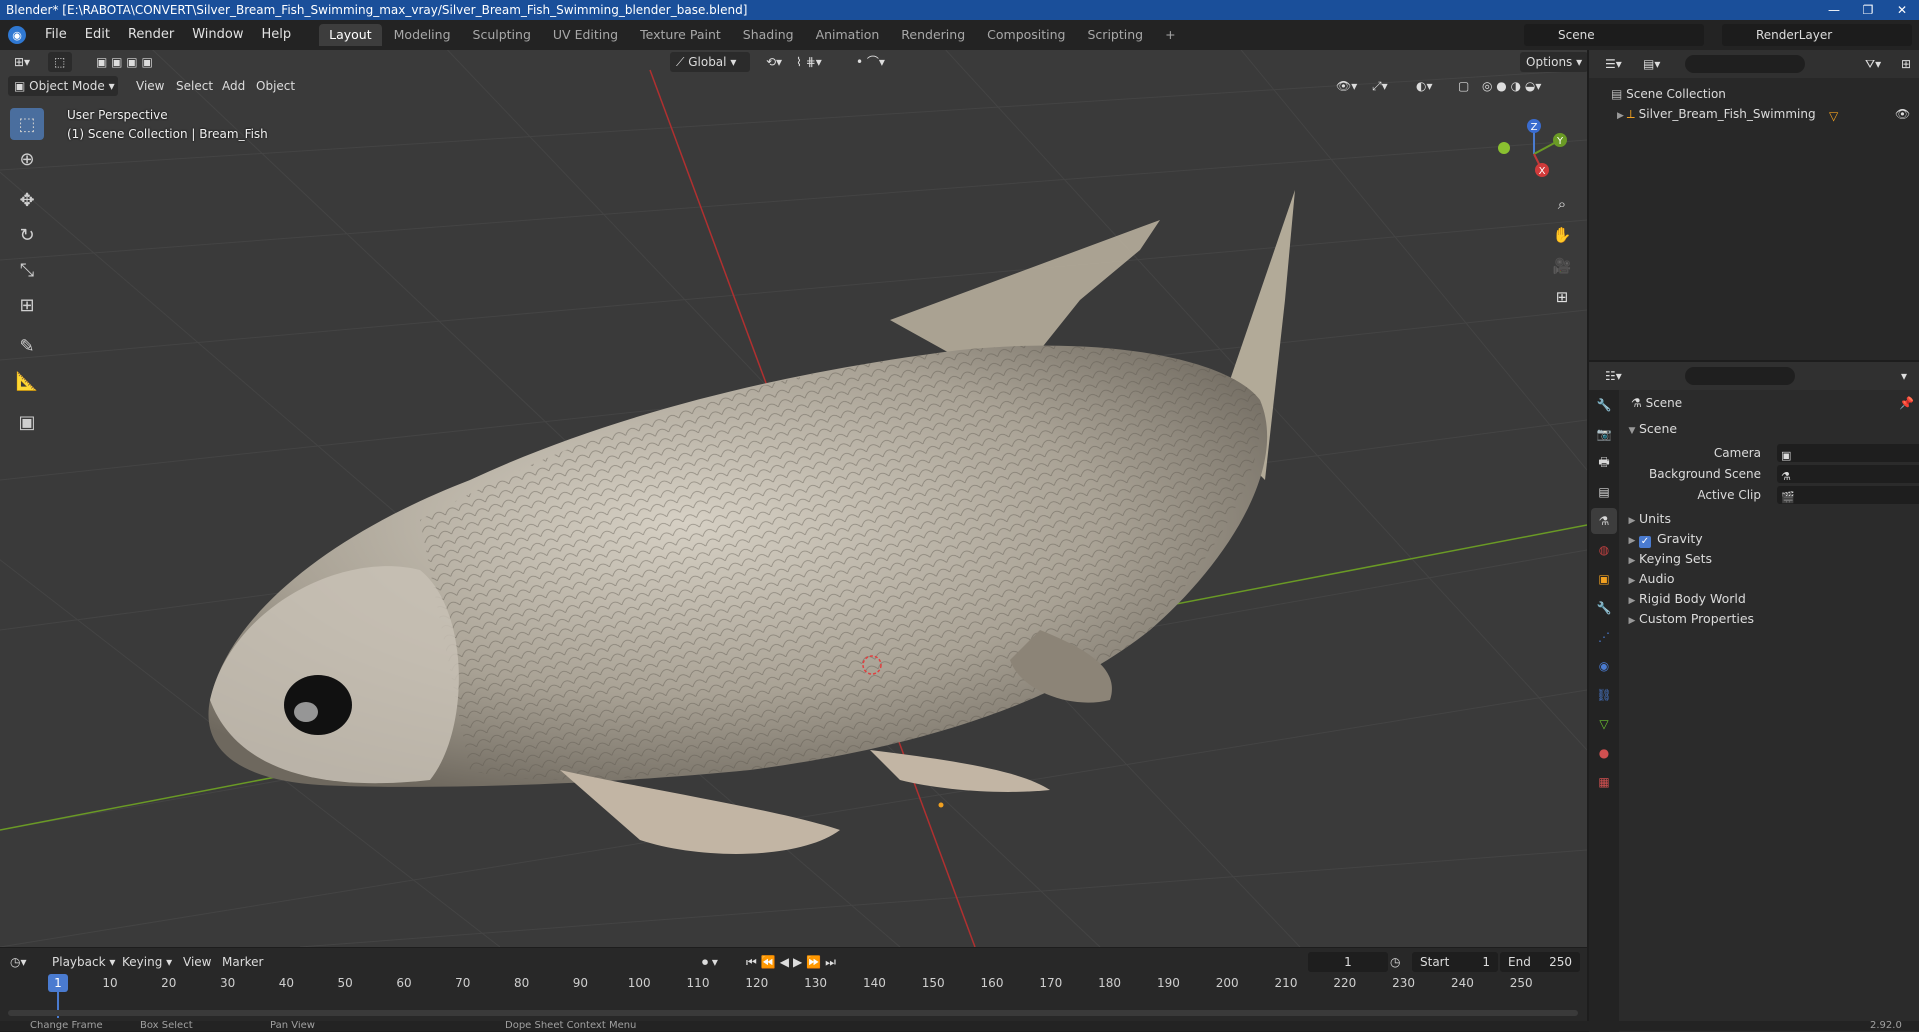 The height and width of the screenshot is (1032, 1919). Describe the element at coordinates (1613, 376) in the screenshot. I see `properties-editor-type-icon: ☷▾` at that location.